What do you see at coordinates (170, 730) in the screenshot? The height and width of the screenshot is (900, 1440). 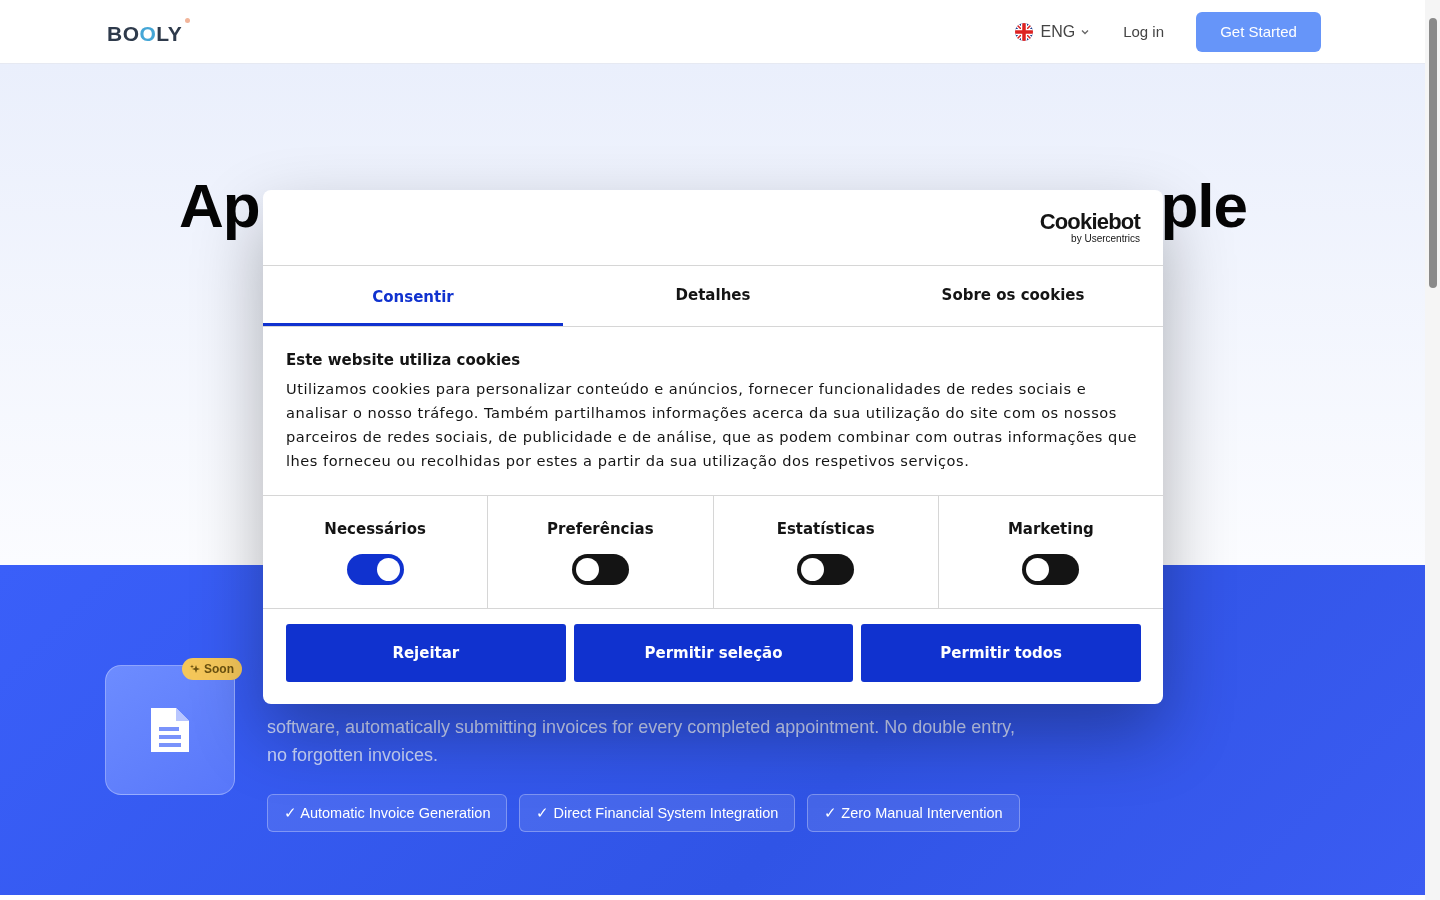 I see `document-icon` at bounding box center [170, 730].